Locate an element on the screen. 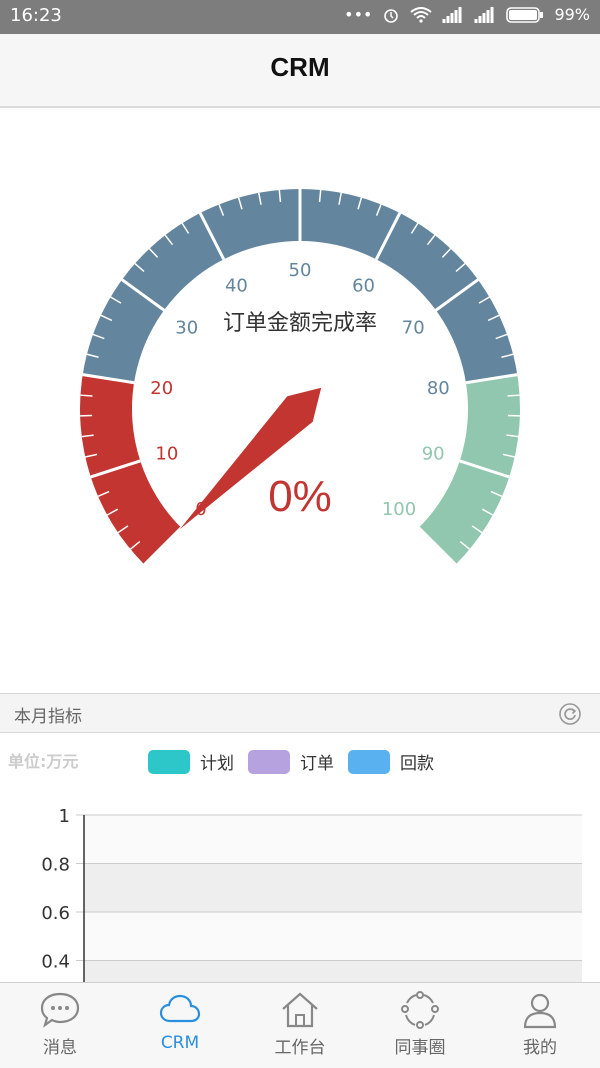 Image resolution: width=600 pixels, height=1068 pixels. refresh-icon is located at coordinates (570, 716).